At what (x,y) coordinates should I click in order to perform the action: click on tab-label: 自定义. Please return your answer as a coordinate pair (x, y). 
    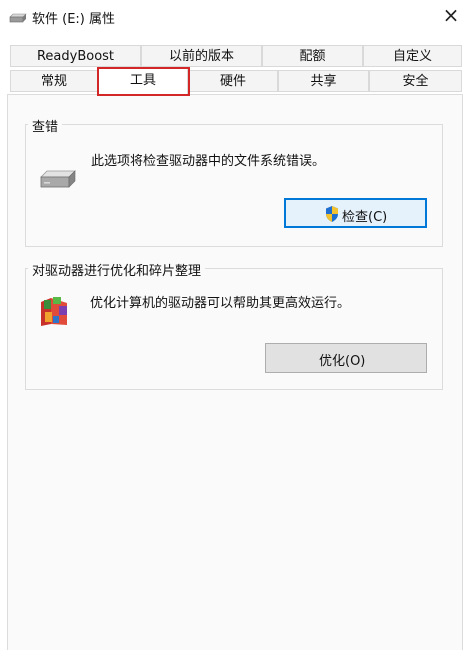
    Looking at the image, I should click on (412, 56).